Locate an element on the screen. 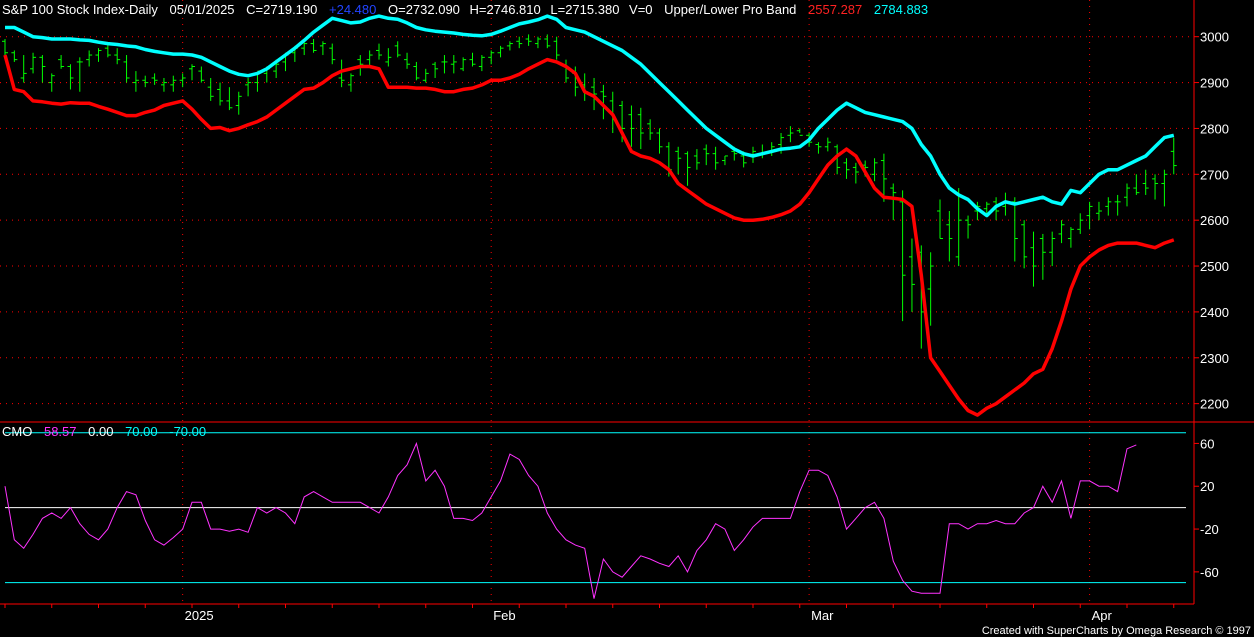 The image size is (1254, 637). study-label: Upper/Lower Pro Band is located at coordinates (730, 9).